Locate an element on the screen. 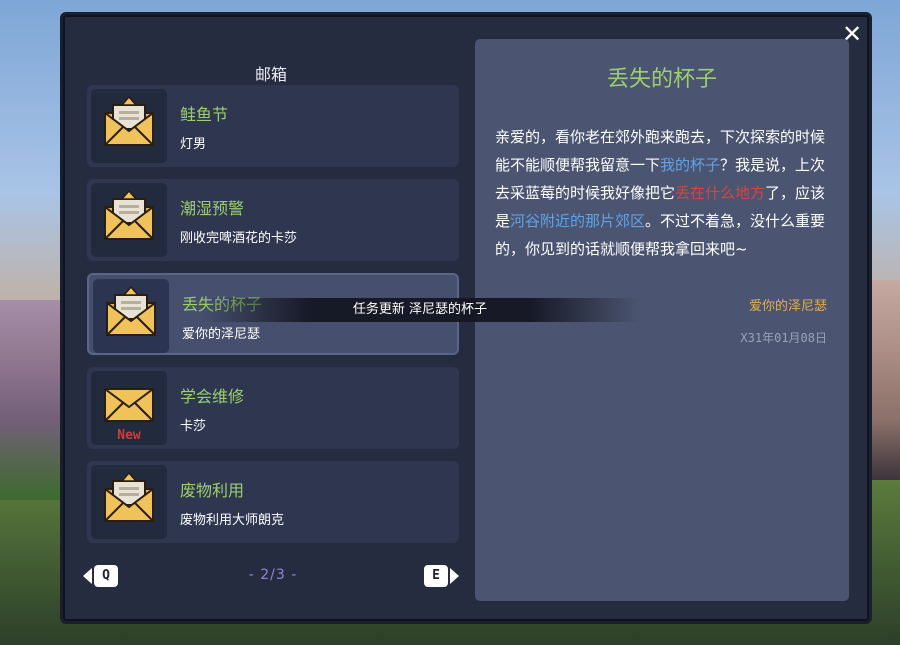 This screenshot has width=900, height=645. mail-icon-box: New is located at coordinates (129, 408).